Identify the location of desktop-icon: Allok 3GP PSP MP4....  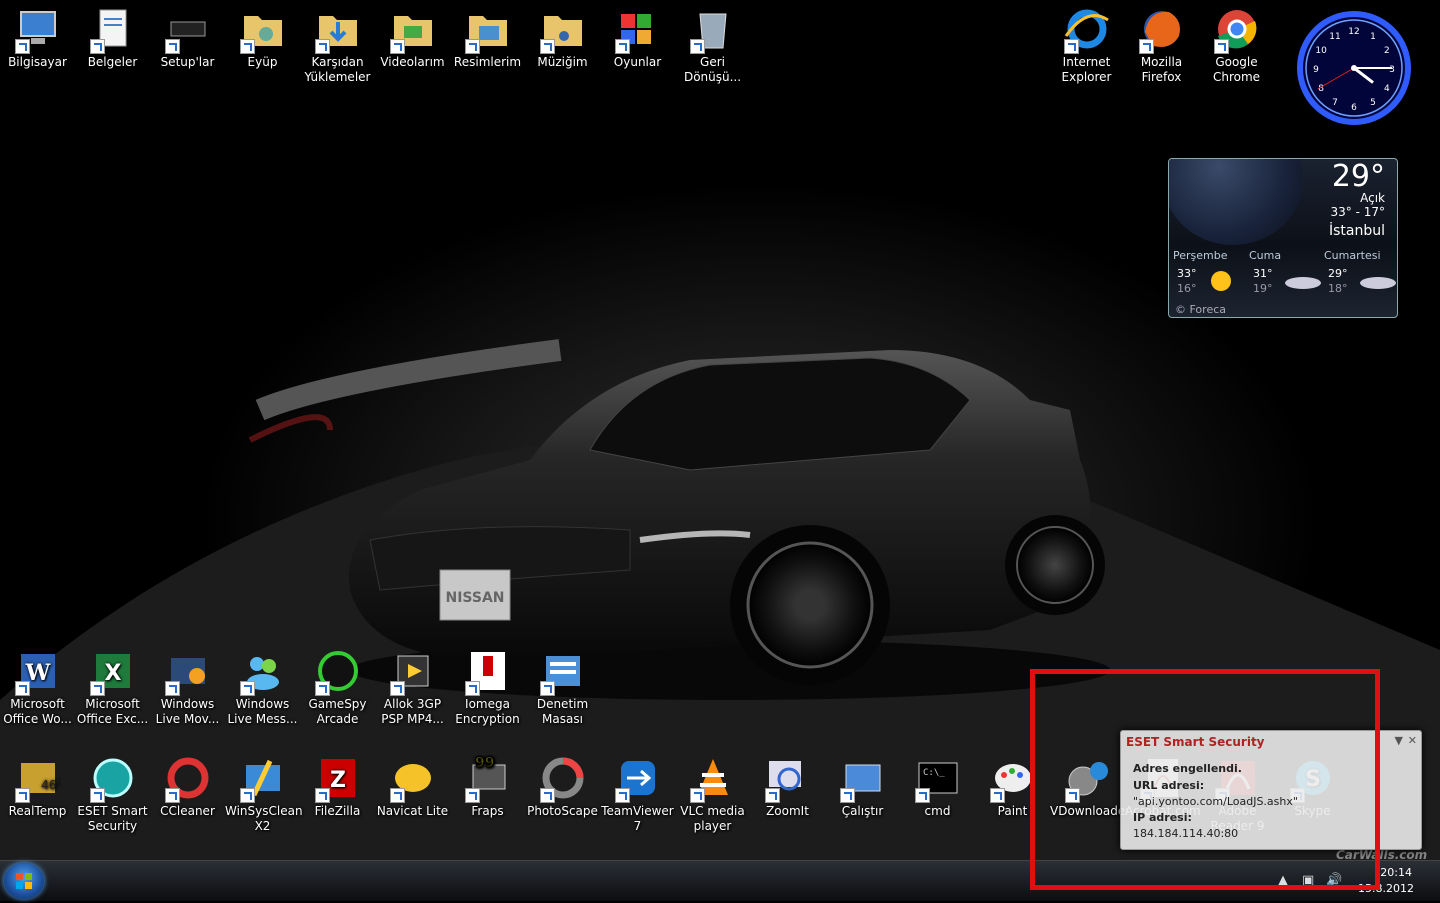
(412, 684).